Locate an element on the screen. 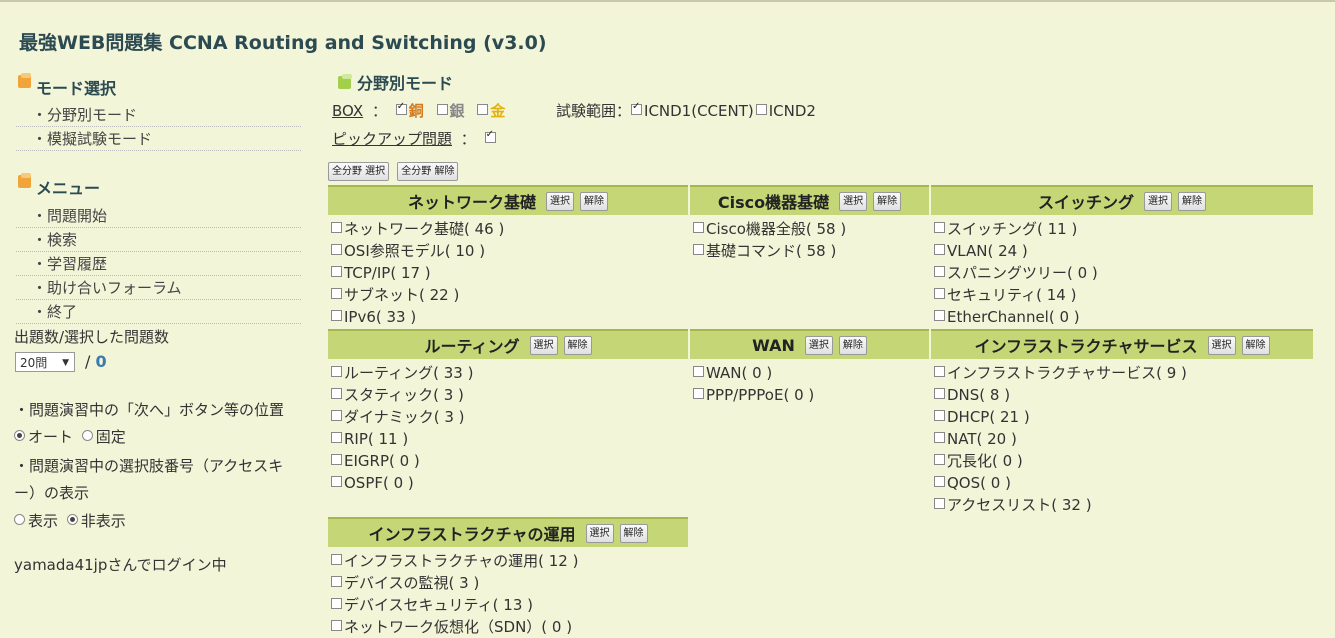 This screenshot has width=1335, height=638. sidebar-item-field-mode: ・分野別モード is located at coordinates (158, 115).